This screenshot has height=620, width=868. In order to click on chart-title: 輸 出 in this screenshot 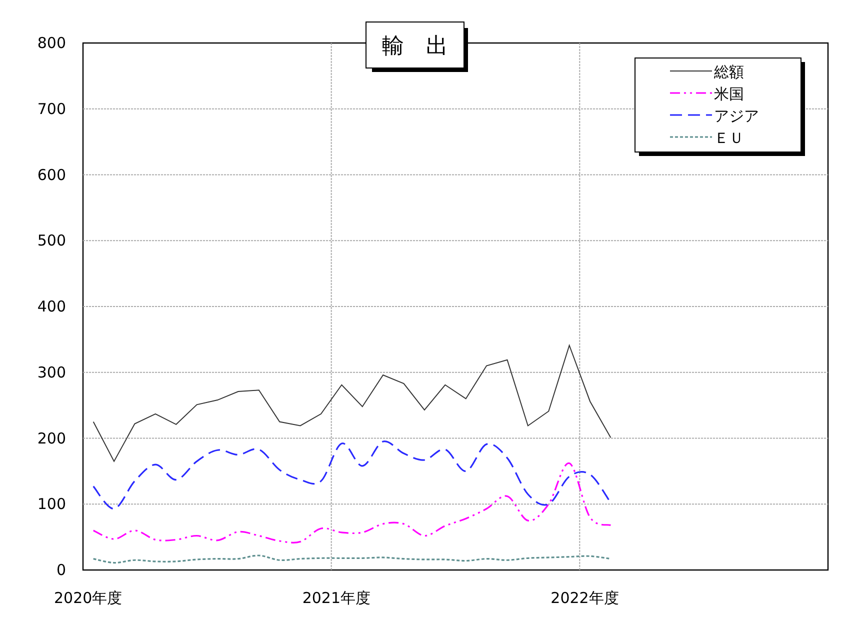, I will do `click(415, 46)`.